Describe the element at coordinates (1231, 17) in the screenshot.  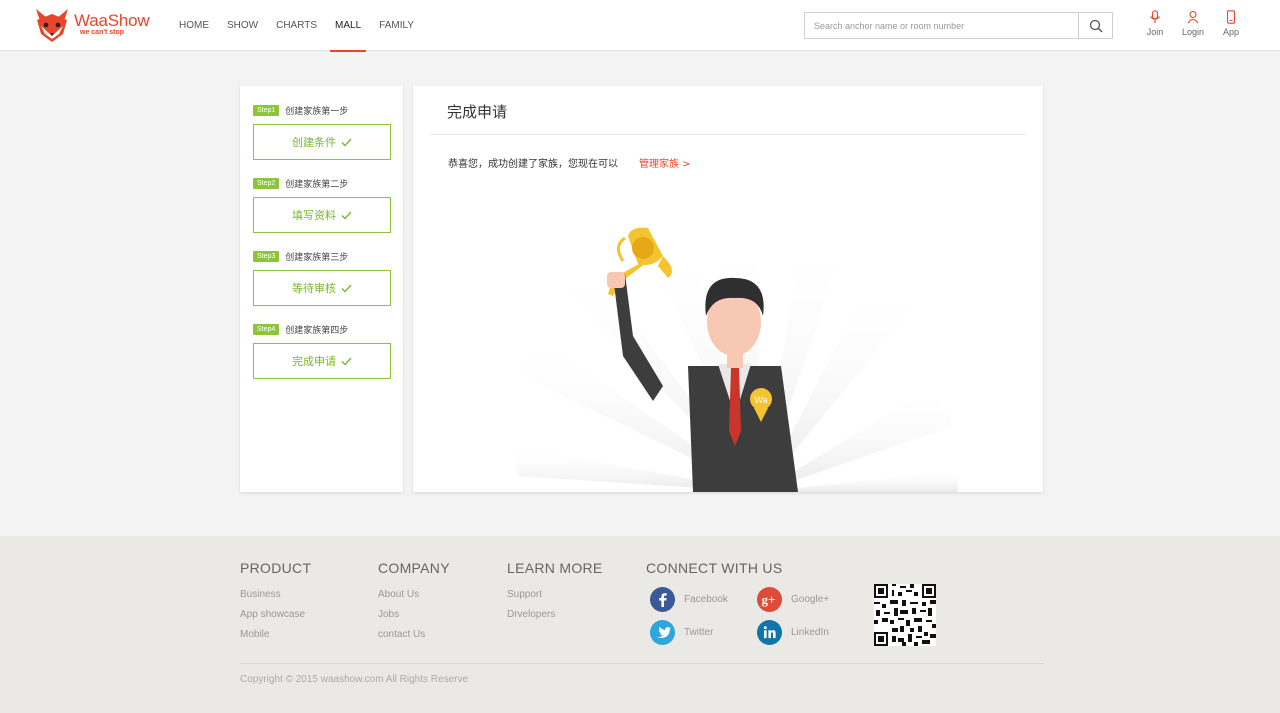
I see `phone-icon` at that location.